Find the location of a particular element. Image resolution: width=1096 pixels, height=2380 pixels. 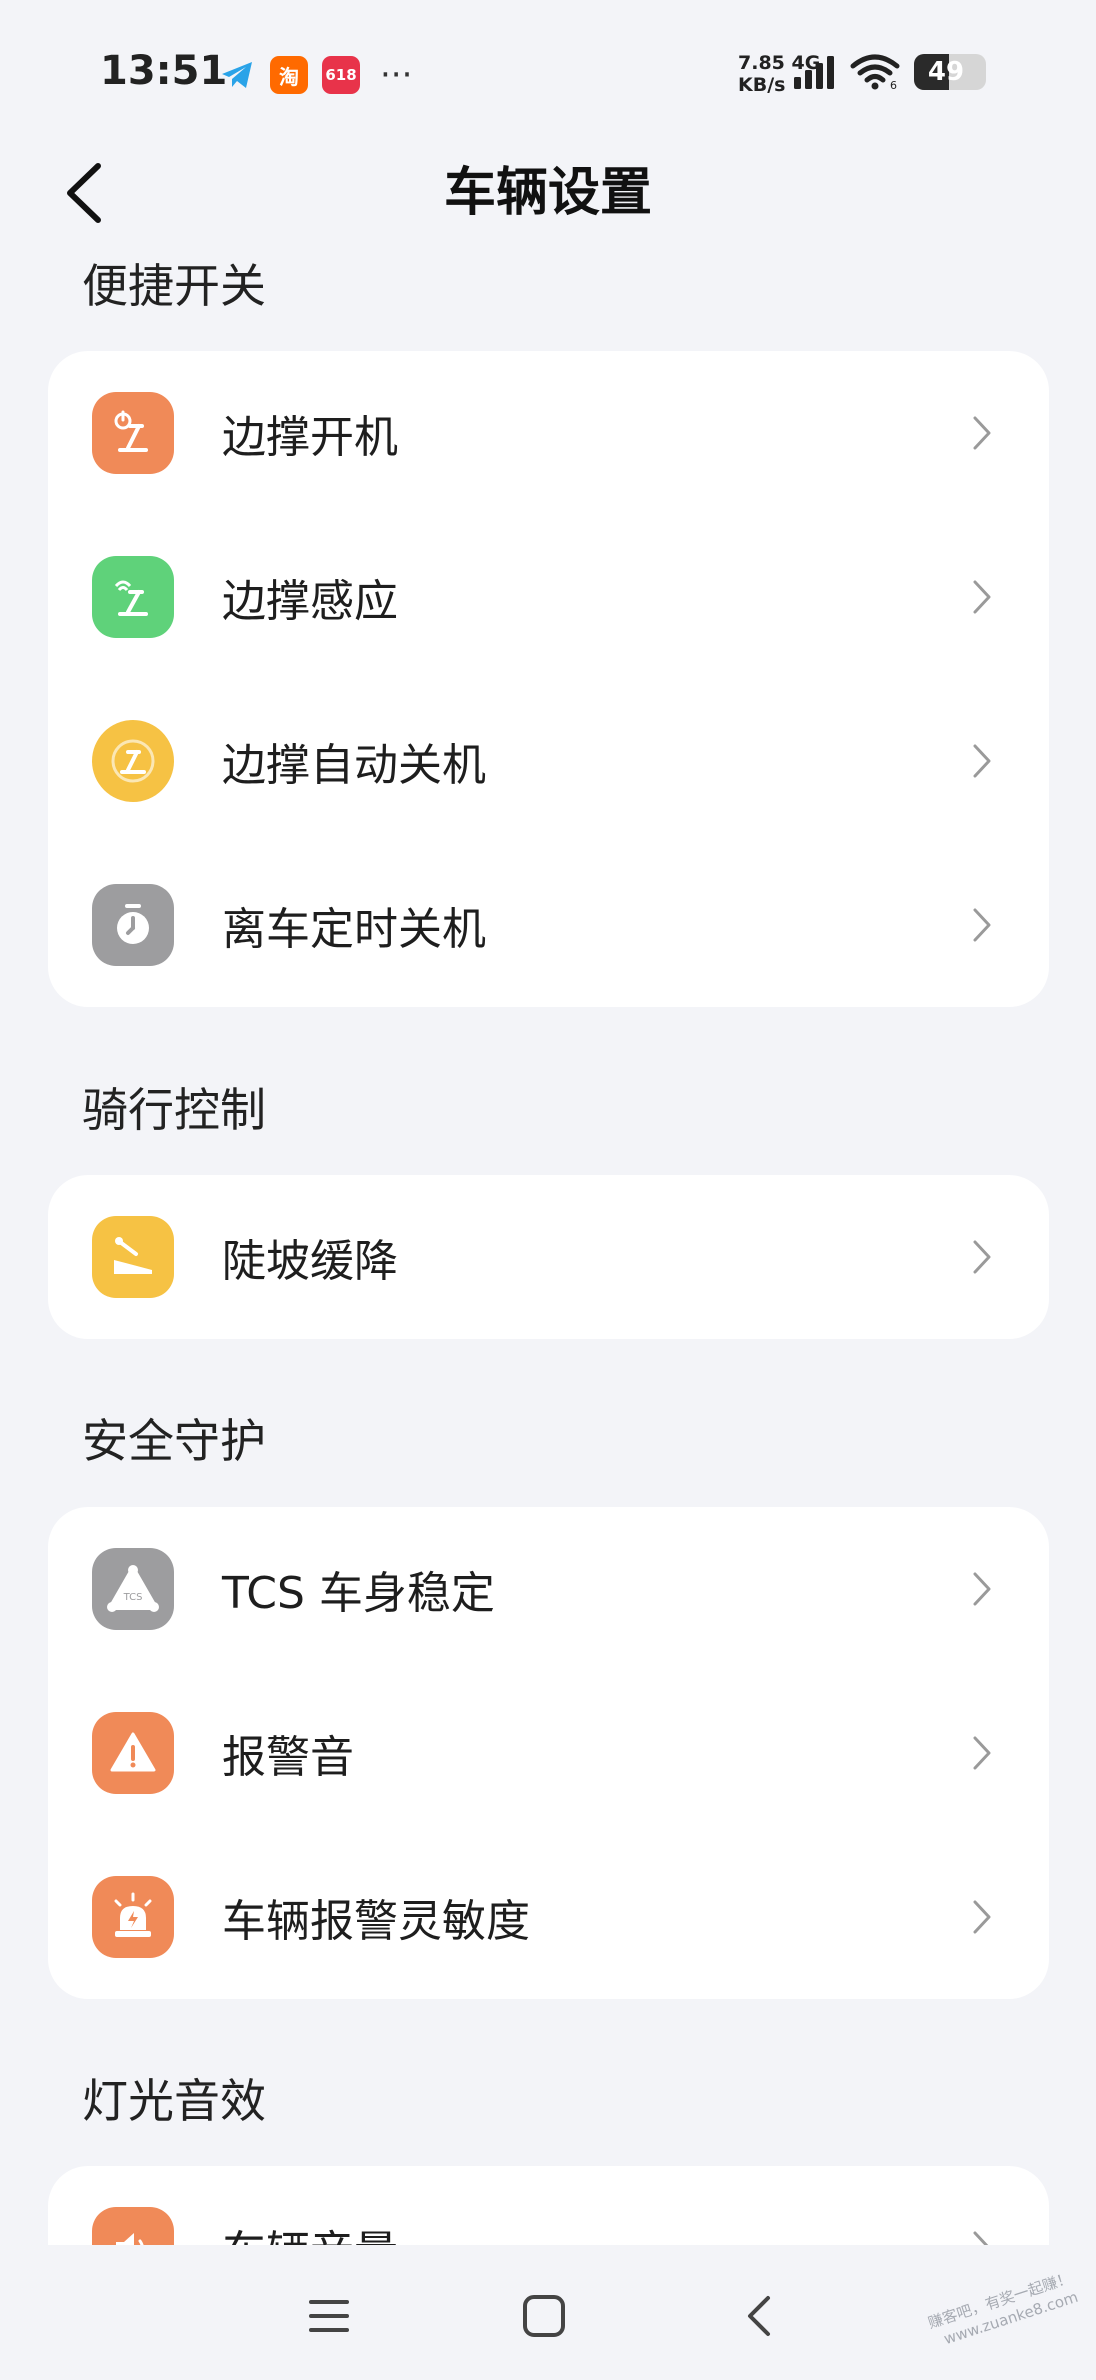

status-time: 13:51 is located at coordinates (164, 71).